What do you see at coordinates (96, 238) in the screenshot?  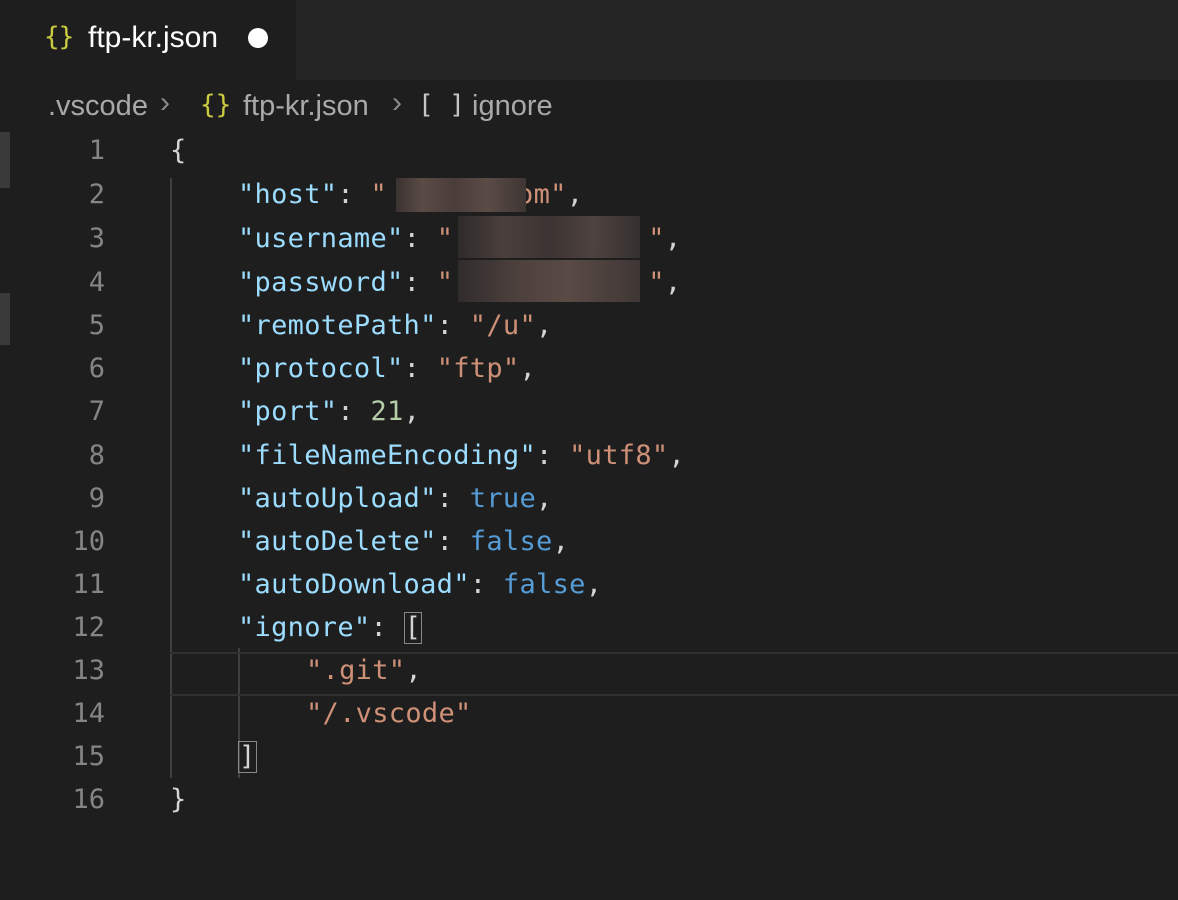 I see `line-number: 3` at bounding box center [96, 238].